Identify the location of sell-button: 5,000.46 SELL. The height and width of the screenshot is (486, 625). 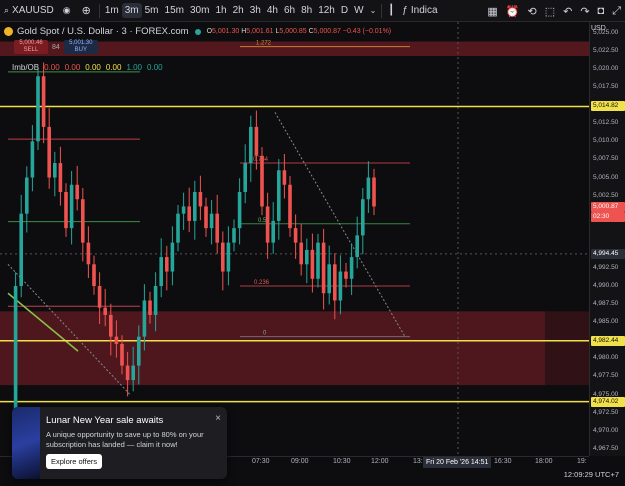
(31, 47).